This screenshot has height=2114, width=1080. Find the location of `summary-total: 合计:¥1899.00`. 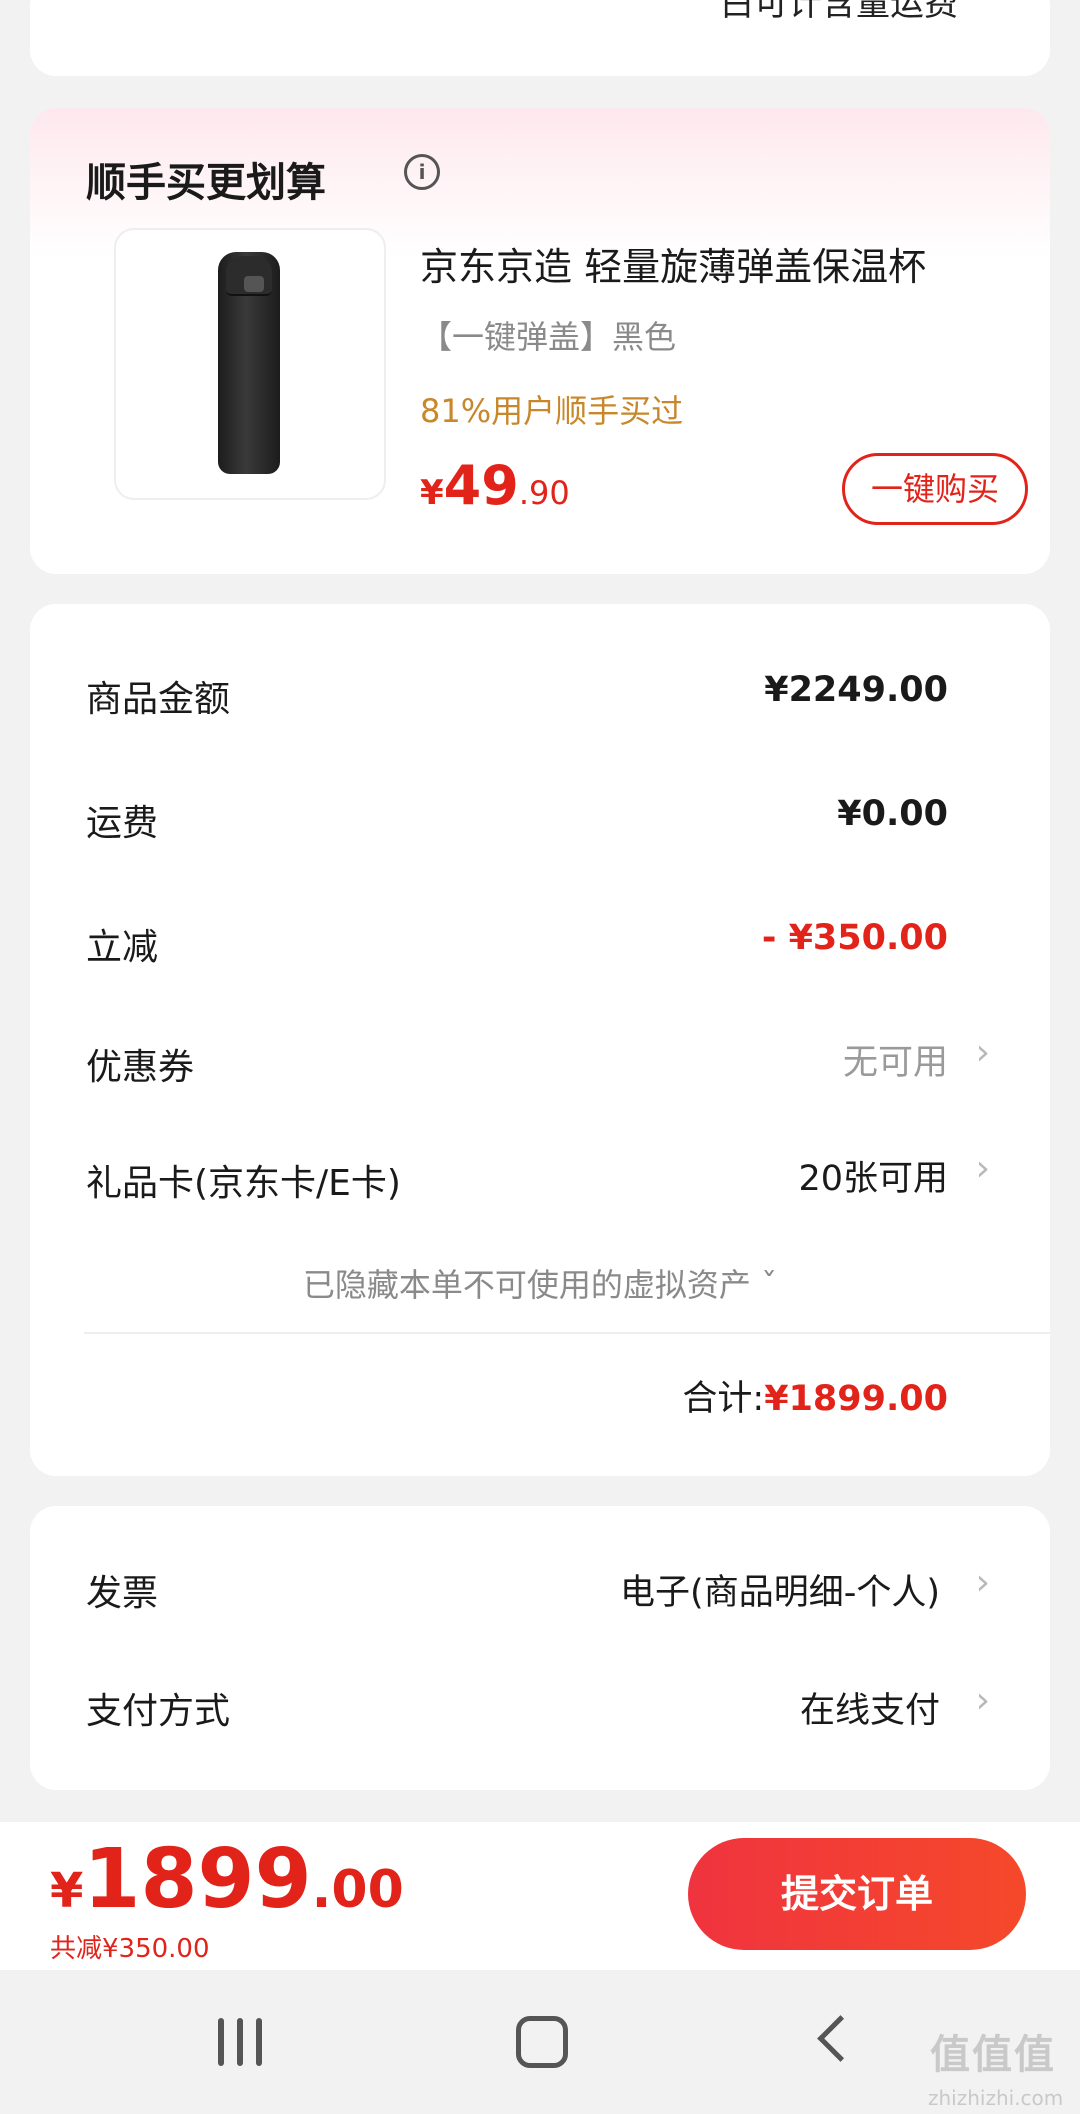

summary-total: 合计:¥1899.00 is located at coordinates (815, 1395).